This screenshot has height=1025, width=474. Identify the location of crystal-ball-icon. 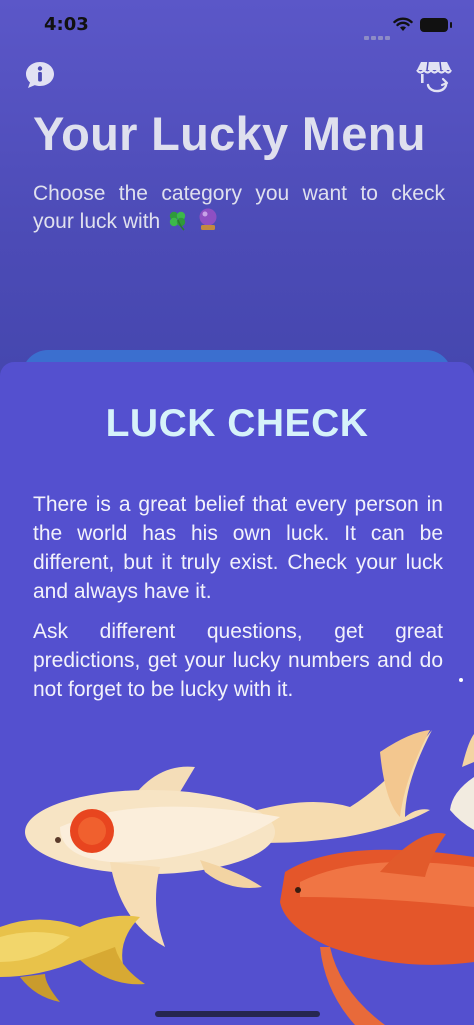
(208, 222).